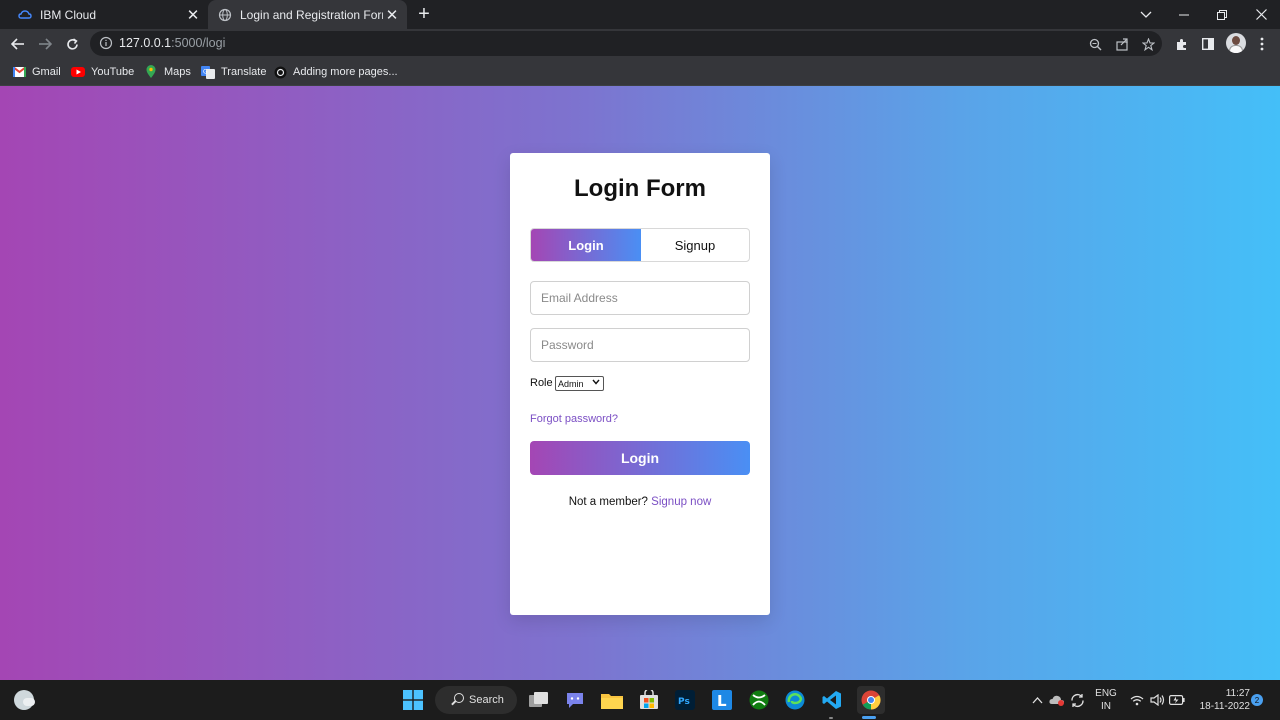 Image resolution: width=1280 pixels, height=720 pixels. What do you see at coordinates (681, 502) in the screenshot?
I see `signup-now-link: Signup now` at bounding box center [681, 502].